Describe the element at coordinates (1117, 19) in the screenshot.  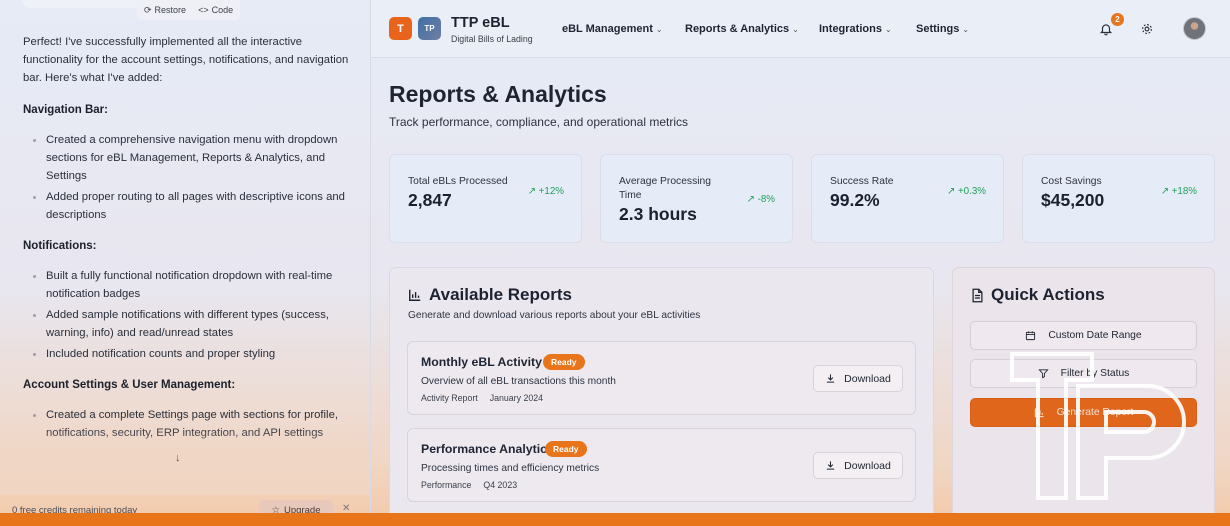
I see `notification-badge: 2` at that location.